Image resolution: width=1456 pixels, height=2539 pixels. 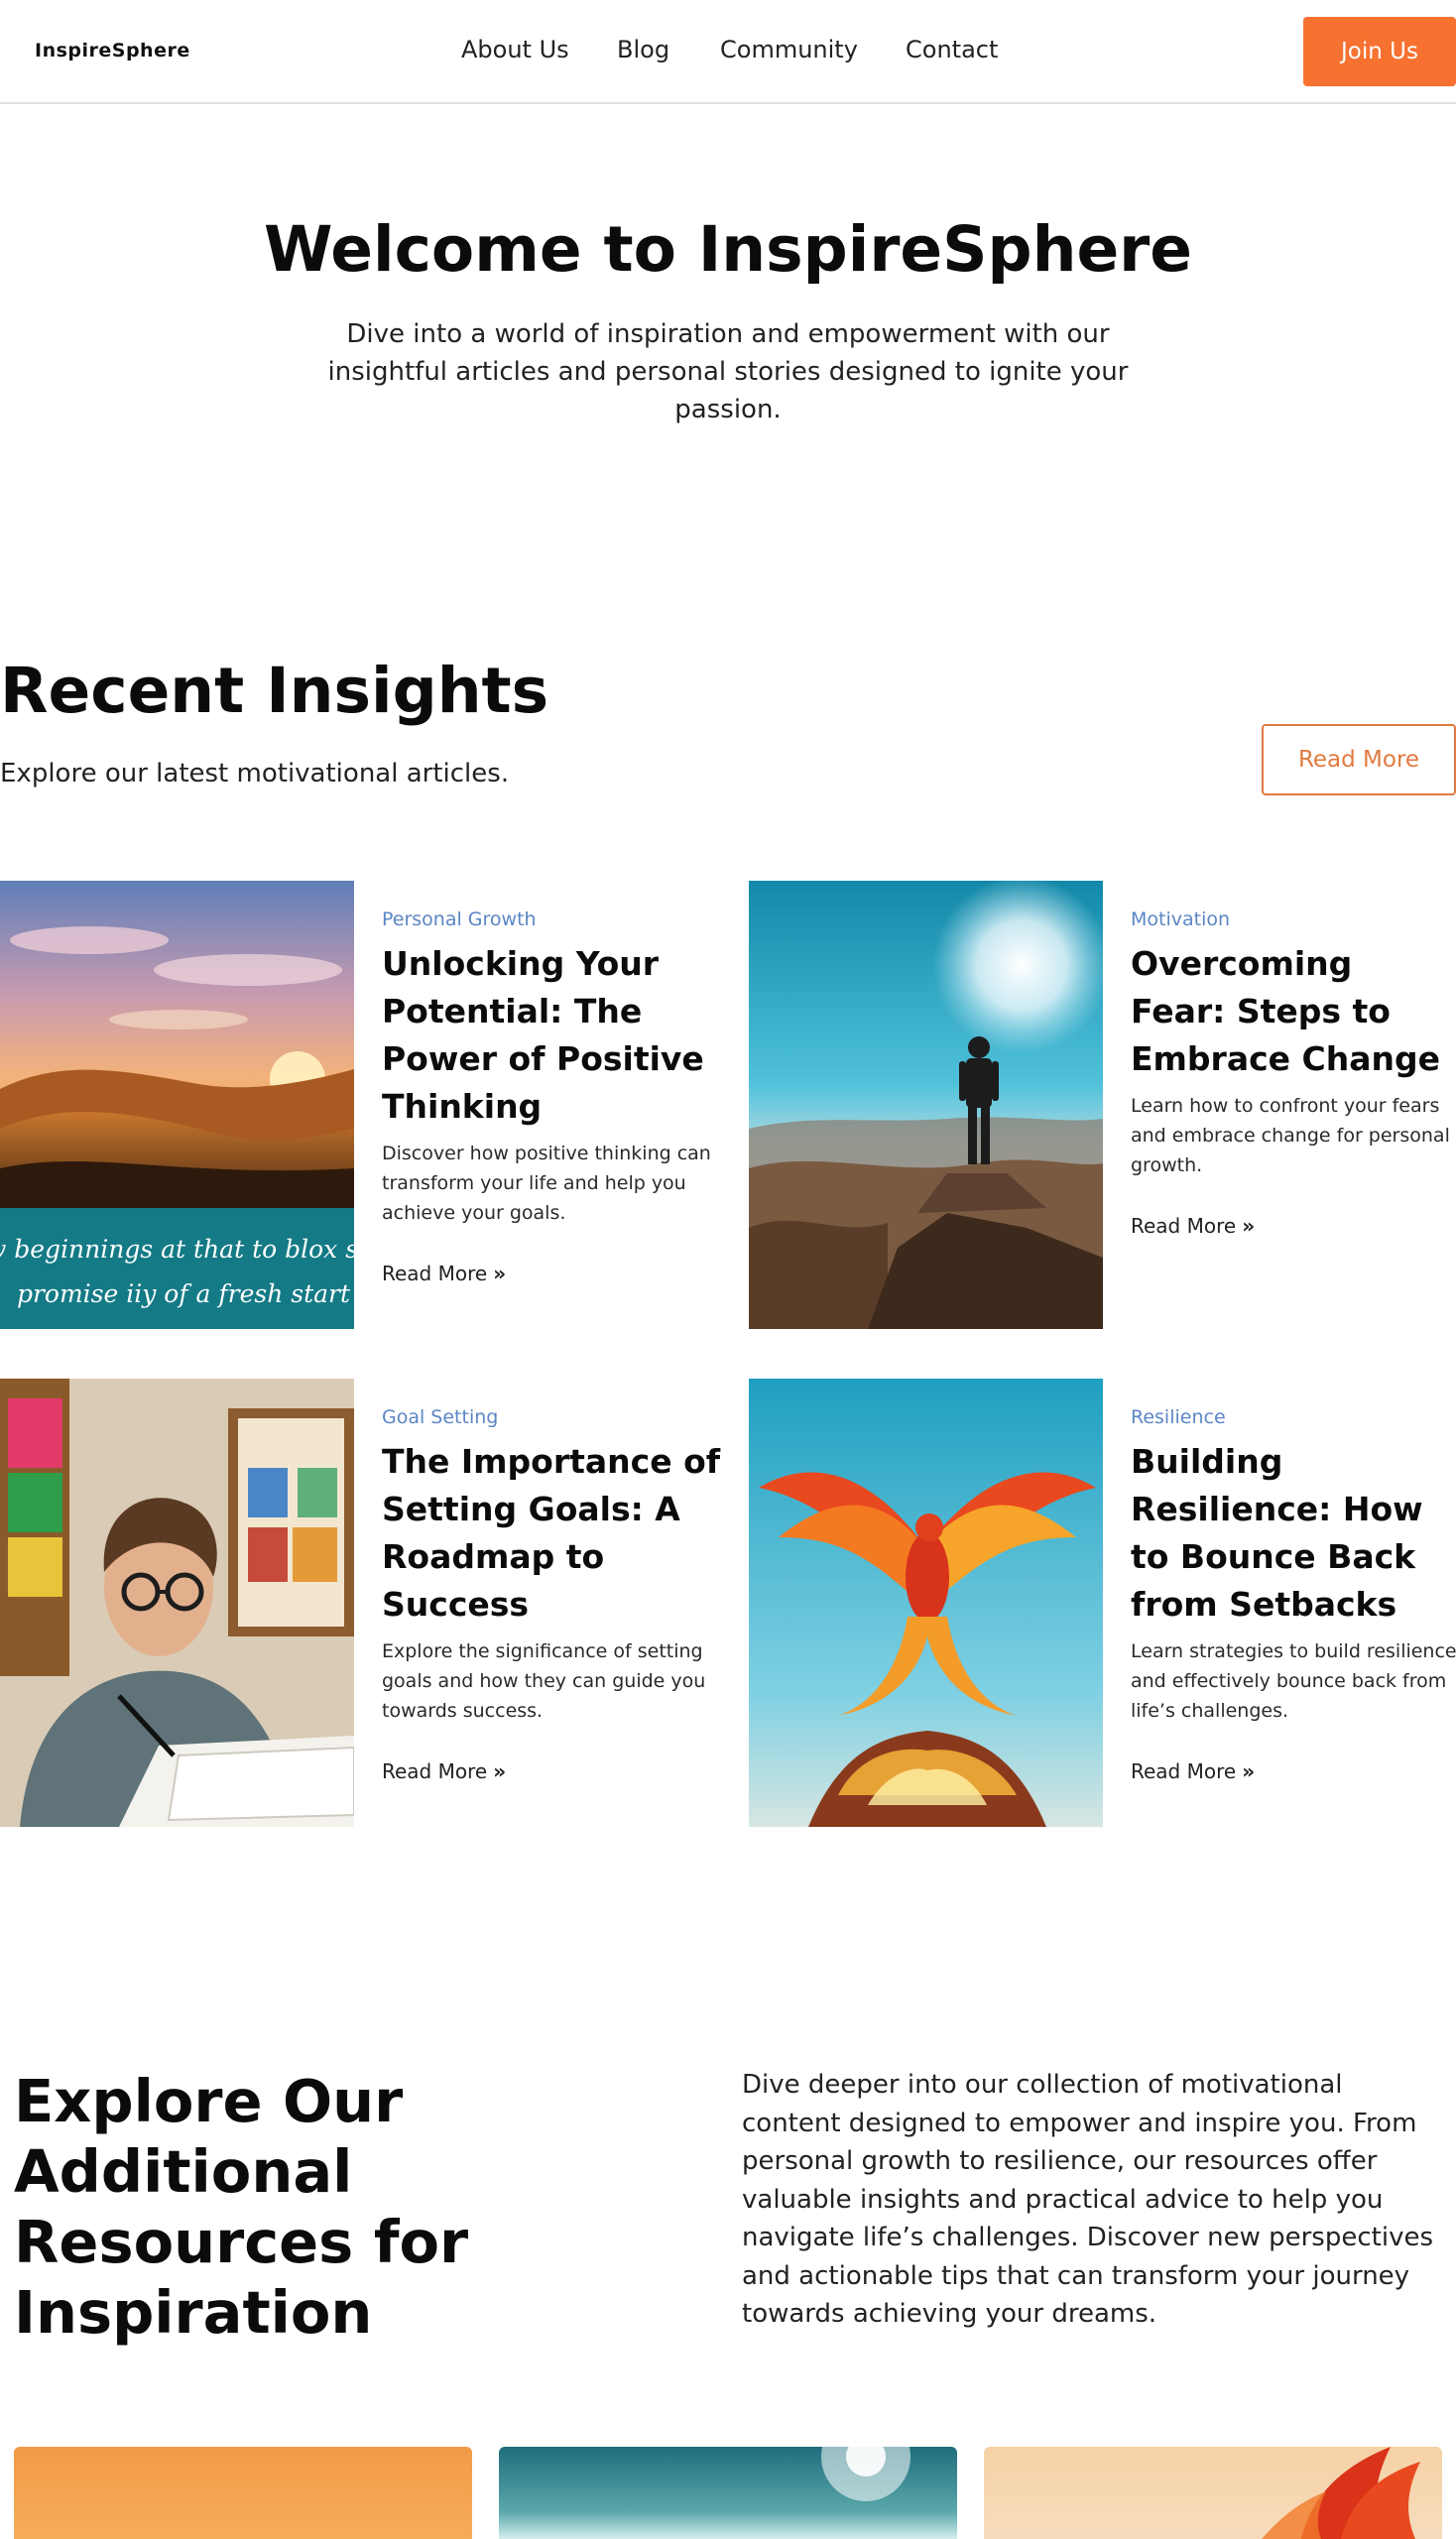 I want to click on image-caption-line-1: w beginnings at that to blox st, so click(x=177, y=1250).